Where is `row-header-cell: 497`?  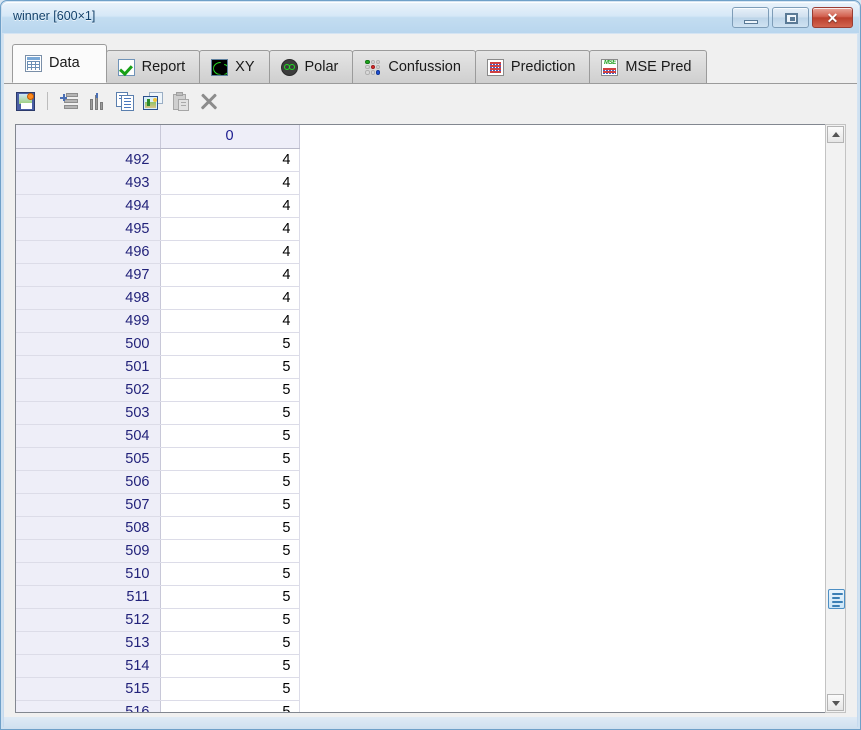
row-header-cell: 497 is located at coordinates (88, 275).